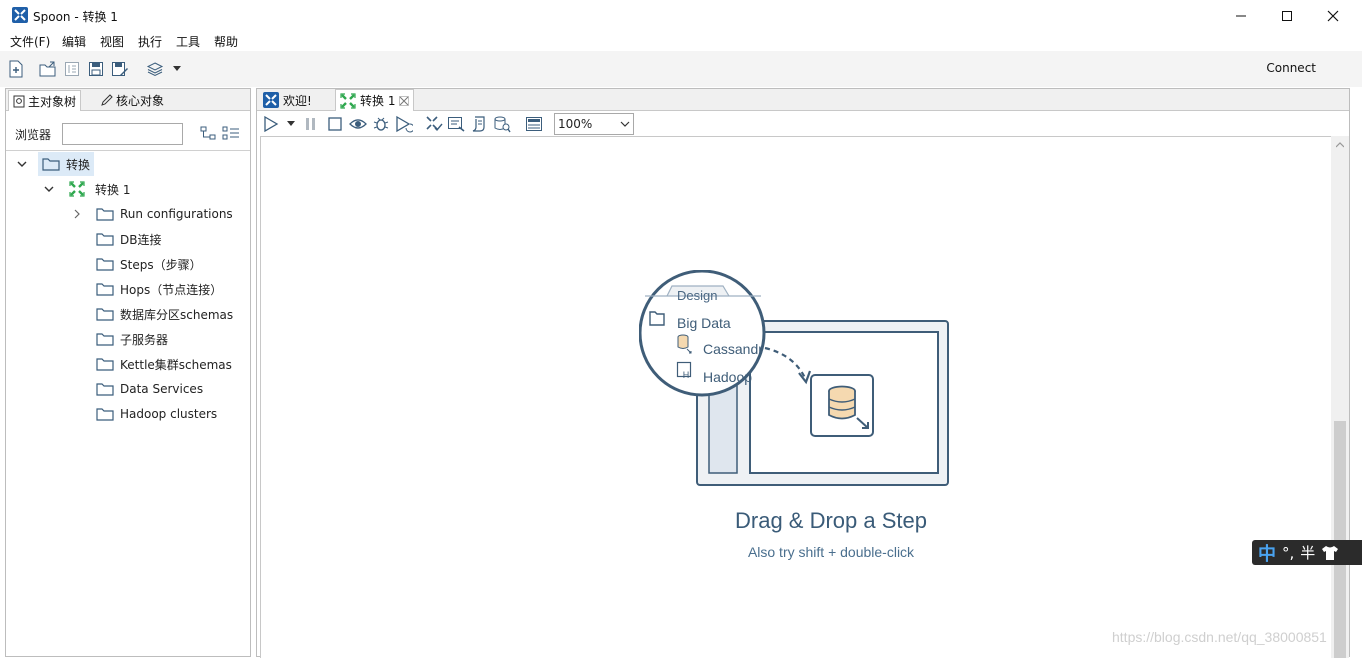 This screenshot has width=1362, height=658. Describe the element at coordinates (150, 41) in the screenshot. I see `menu-run: 执行` at that location.